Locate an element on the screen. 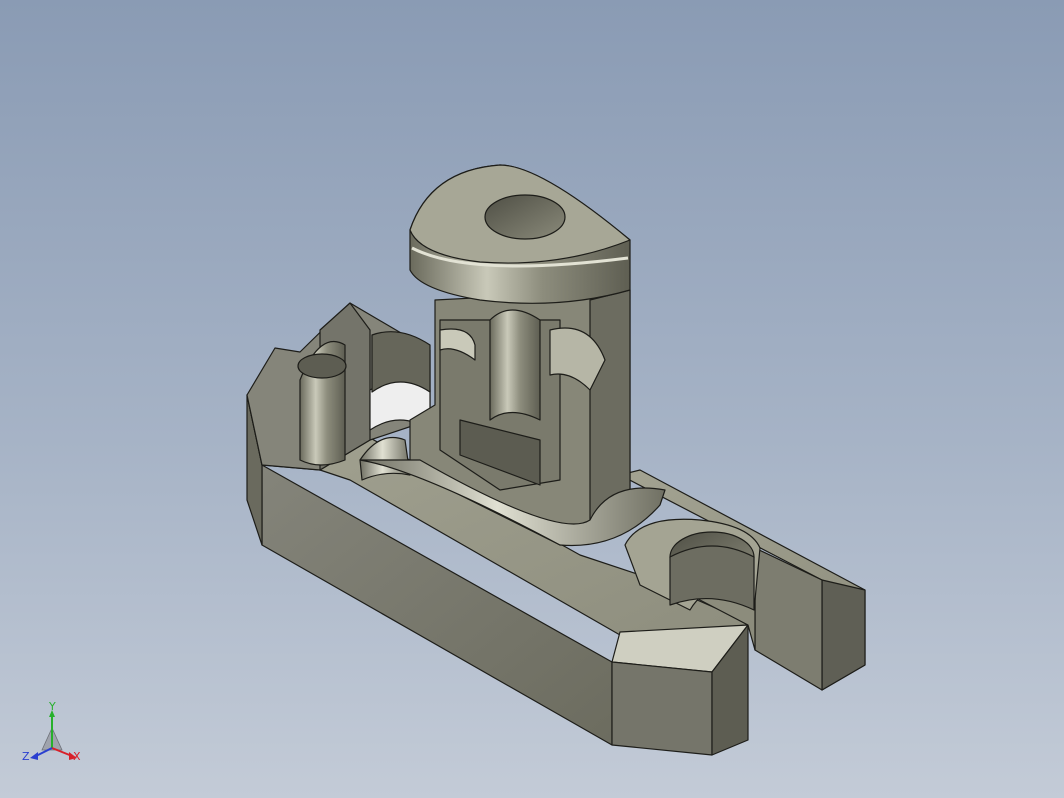 Image resolution: width=1064 pixels, height=798 pixels. cap-hole is located at coordinates (525, 217).